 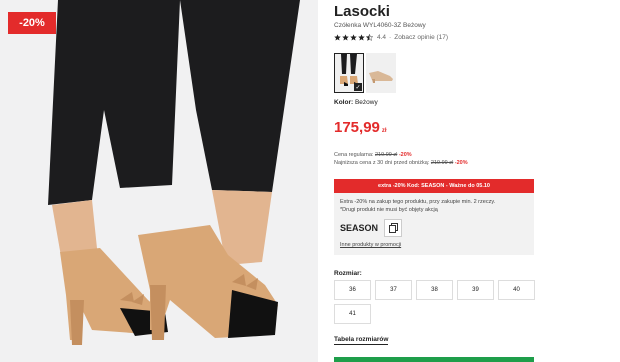 I want to click on price-currency: zł, so click(x=384, y=131).